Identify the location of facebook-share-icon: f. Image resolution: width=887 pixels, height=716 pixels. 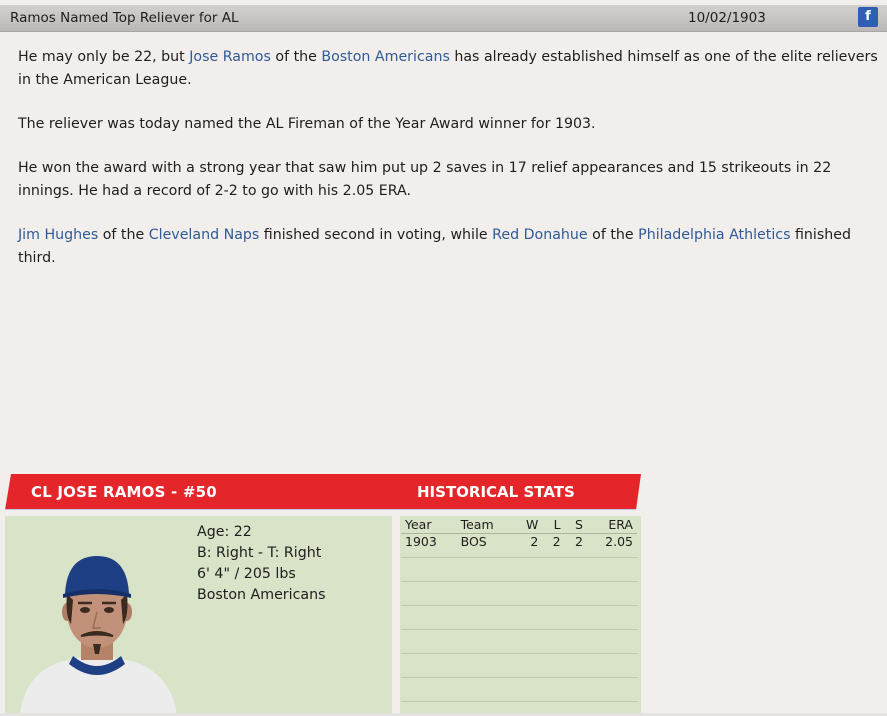
(868, 17).